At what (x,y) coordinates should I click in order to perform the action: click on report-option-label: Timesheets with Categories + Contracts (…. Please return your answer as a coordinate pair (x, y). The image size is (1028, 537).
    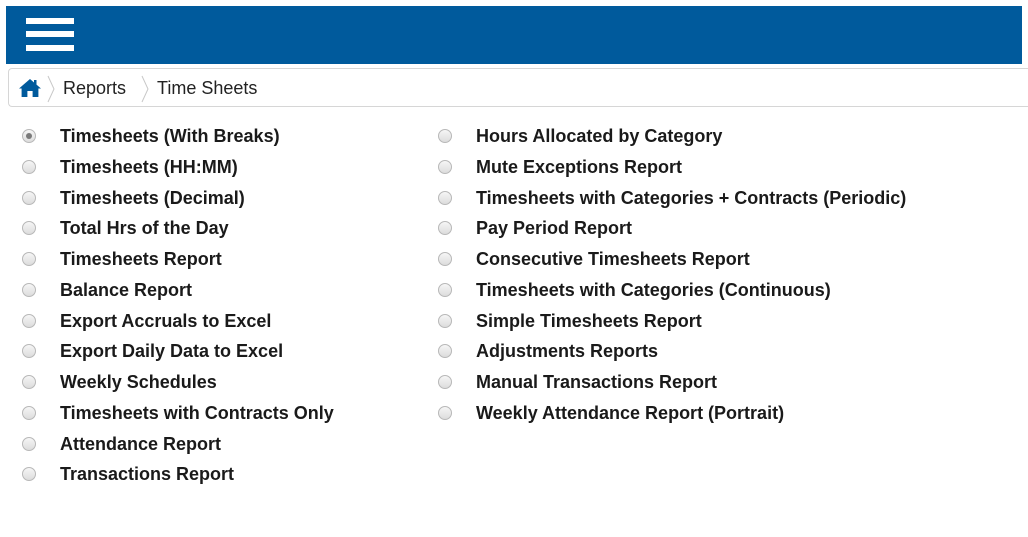
    Looking at the image, I should click on (691, 197).